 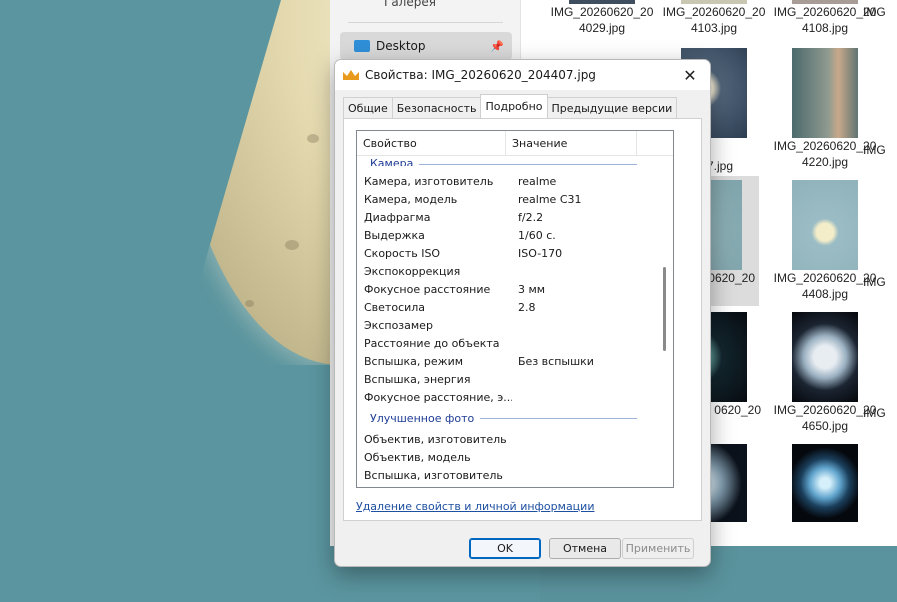 What do you see at coordinates (362, 46) in the screenshot?
I see `desktop-icon` at bounding box center [362, 46].